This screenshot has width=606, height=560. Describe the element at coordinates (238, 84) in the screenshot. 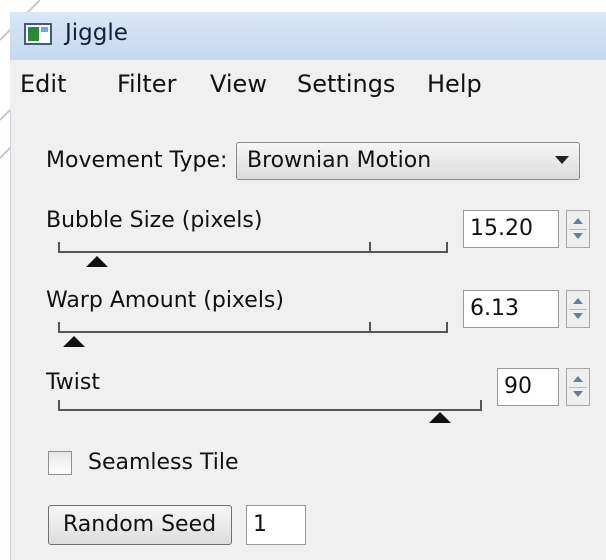

I see `menu-view: View` at that location.